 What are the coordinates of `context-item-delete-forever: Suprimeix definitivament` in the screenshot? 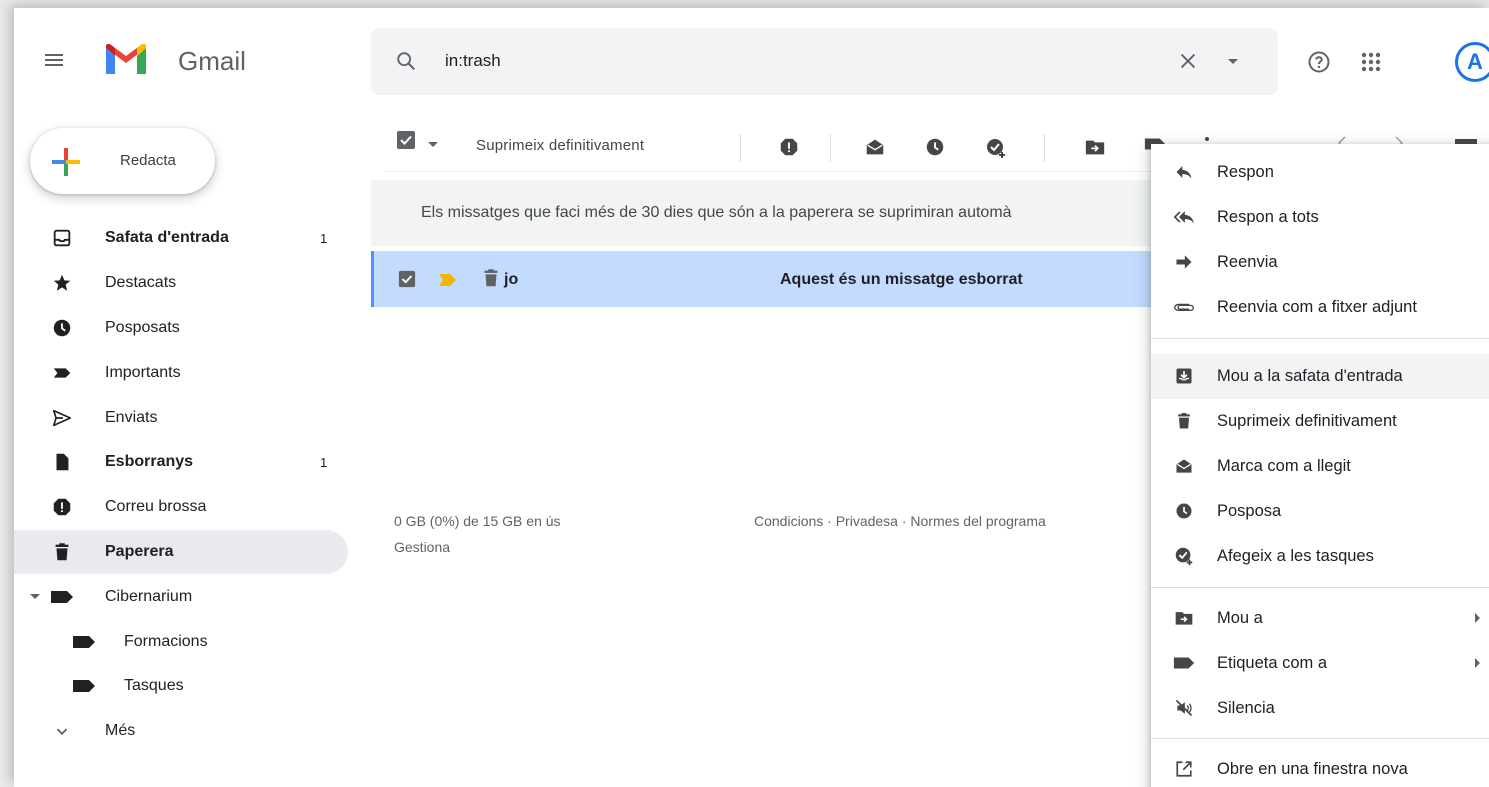 It's located at (1320, 421).